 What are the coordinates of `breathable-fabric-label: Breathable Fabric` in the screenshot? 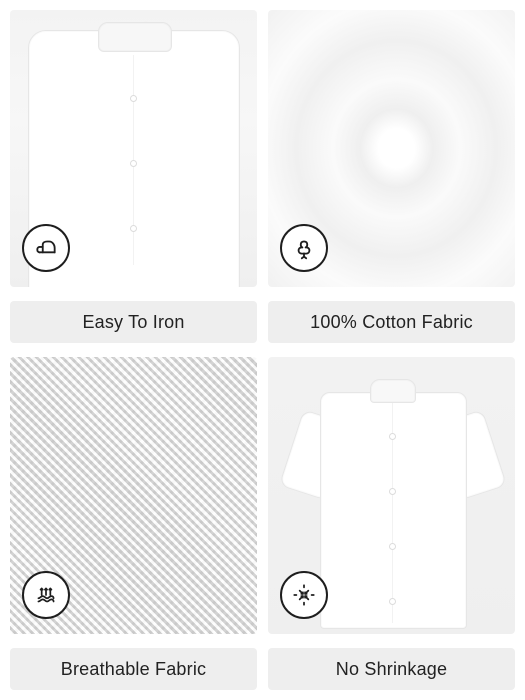 It's located at (133, 669).